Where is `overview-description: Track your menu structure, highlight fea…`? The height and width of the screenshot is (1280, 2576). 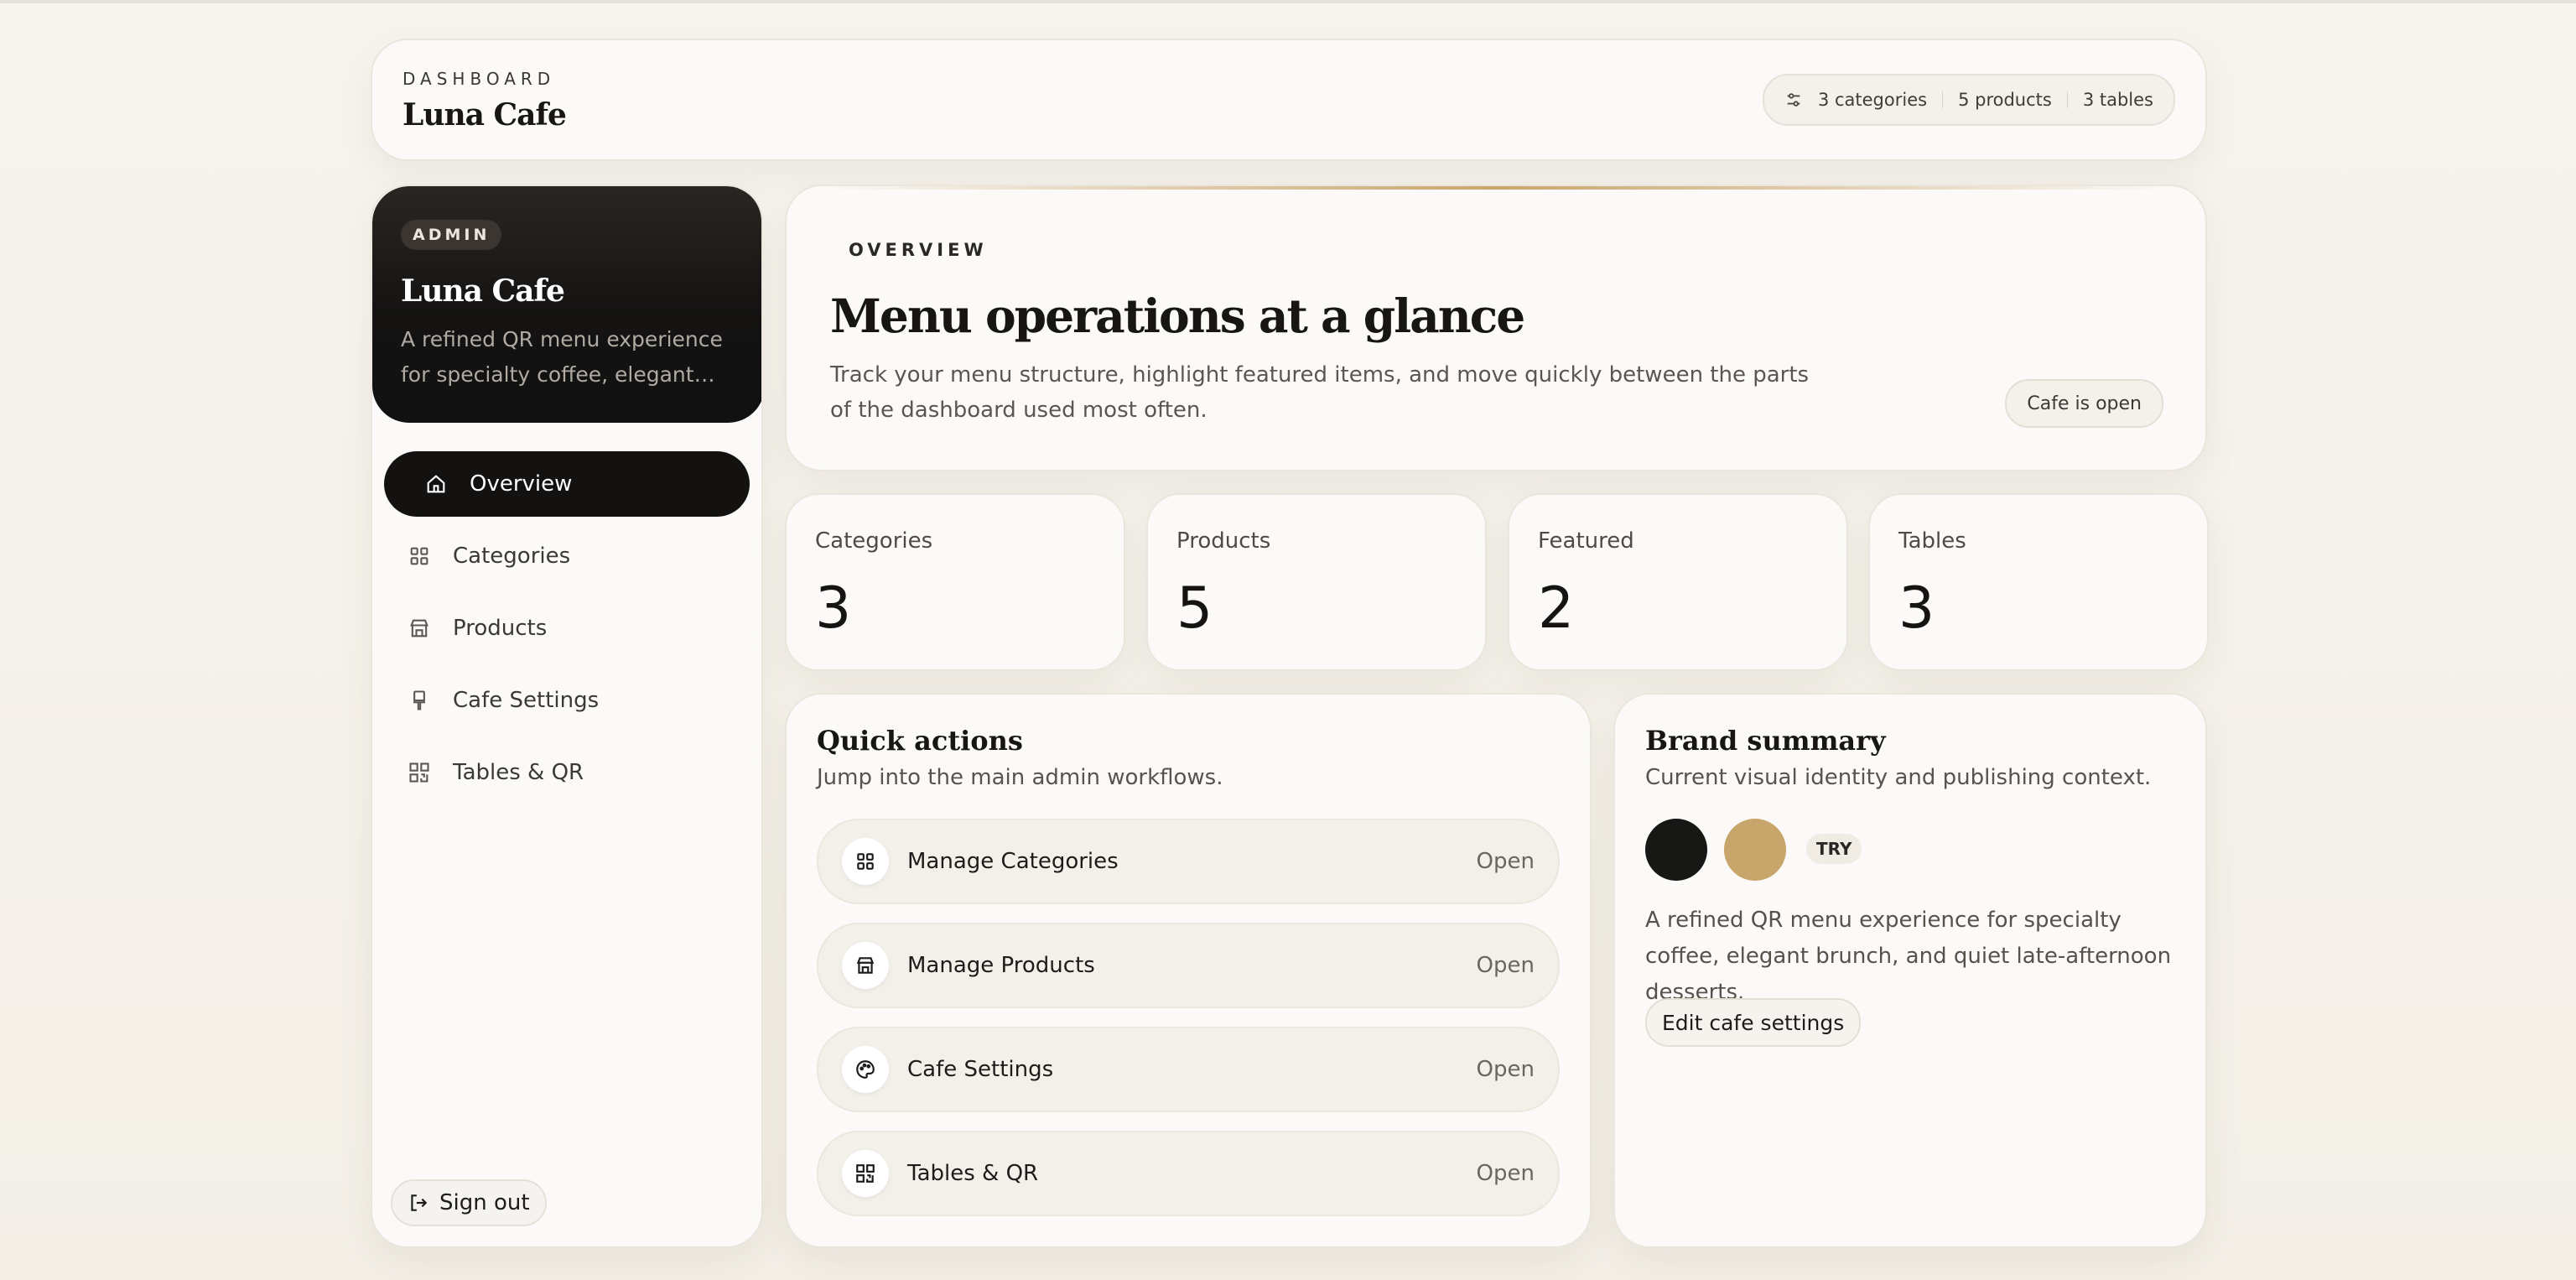 overview-description: Track your menu structure, highlight fea… is located at coordinates (1320, 392).